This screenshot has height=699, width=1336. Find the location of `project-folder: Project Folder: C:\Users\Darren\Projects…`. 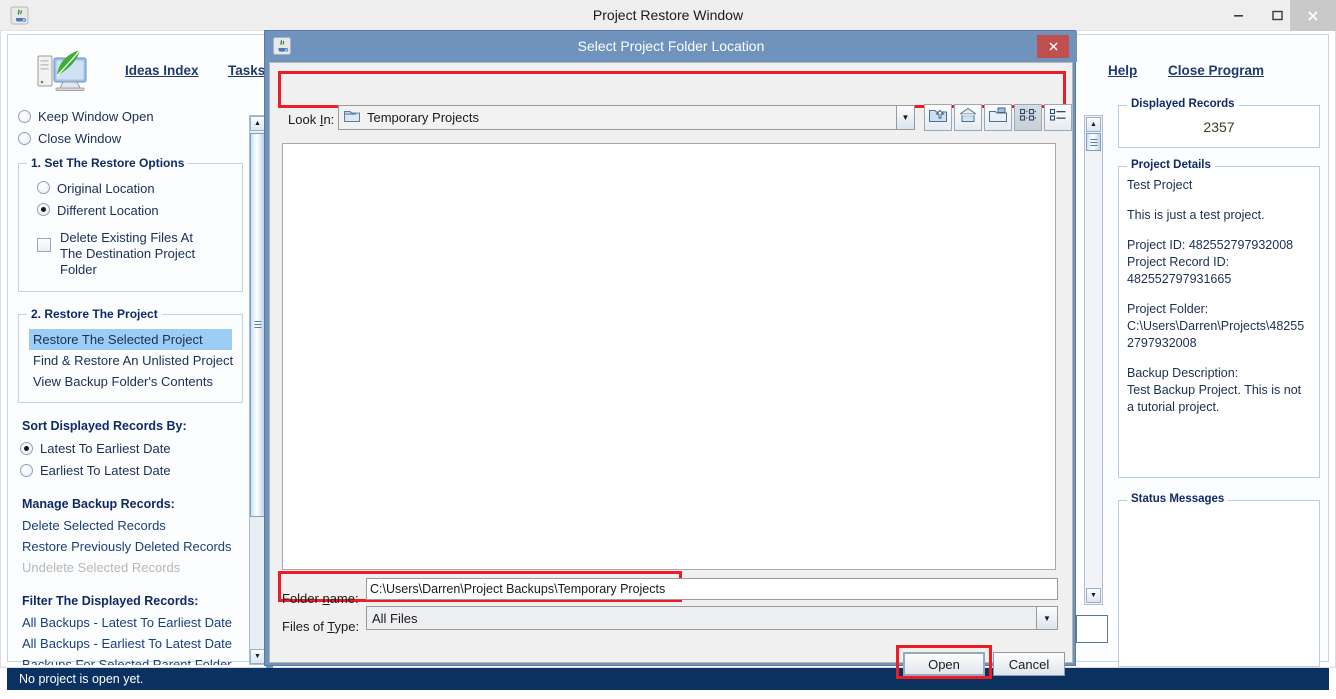

project-folder: Project Folder: C:\Users\Darren\Projects… is located at coordinates (1219, 326).